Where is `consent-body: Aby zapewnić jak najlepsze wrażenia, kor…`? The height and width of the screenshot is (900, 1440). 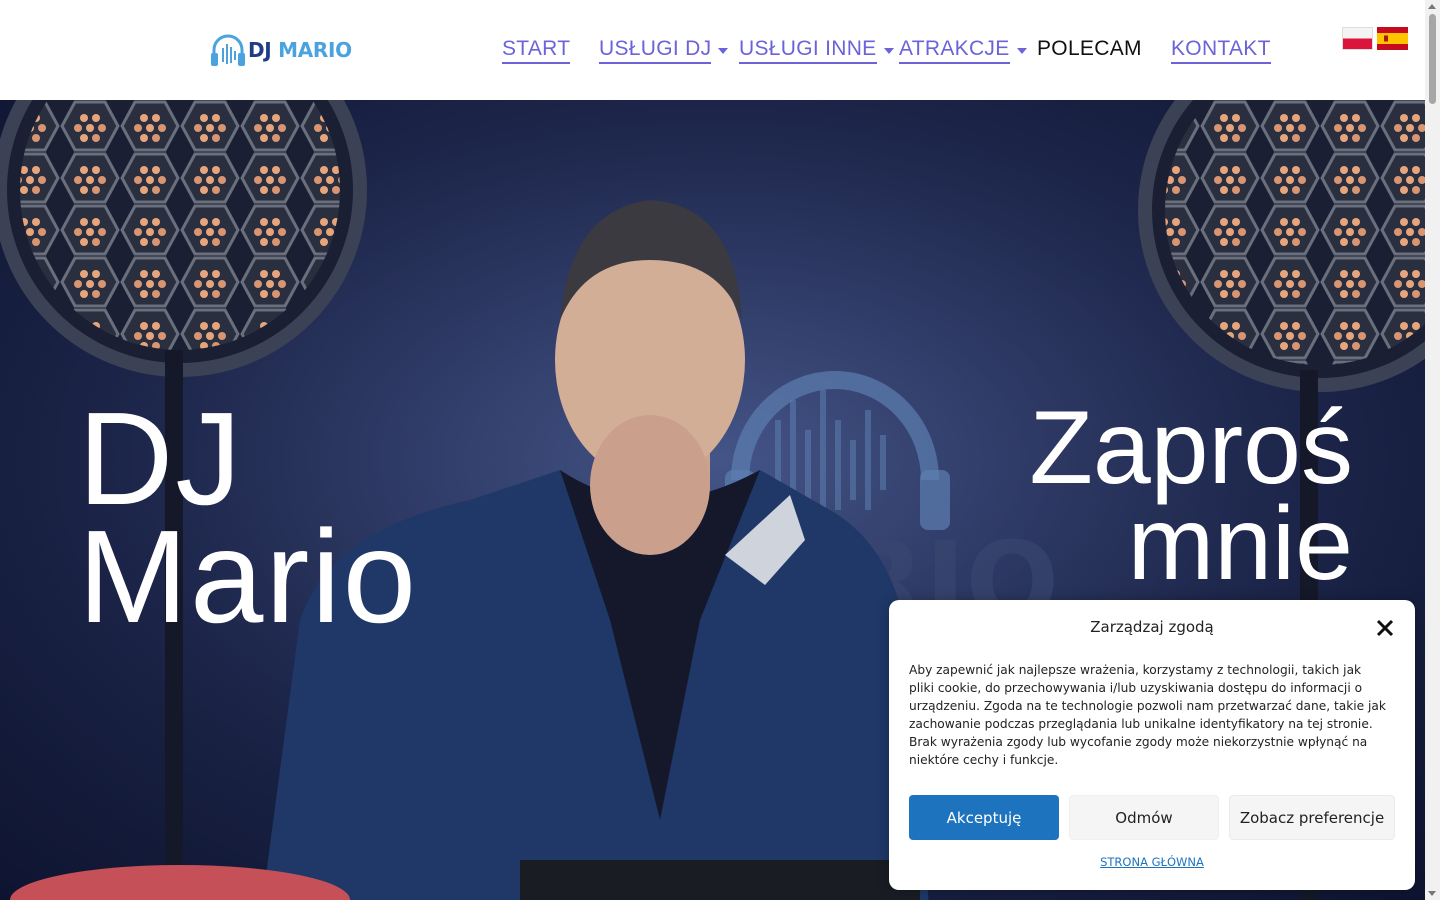
consent-body: Aby zapewnić jak najlepsze wrażenia, kor… is located at coordinates (1147, 715).